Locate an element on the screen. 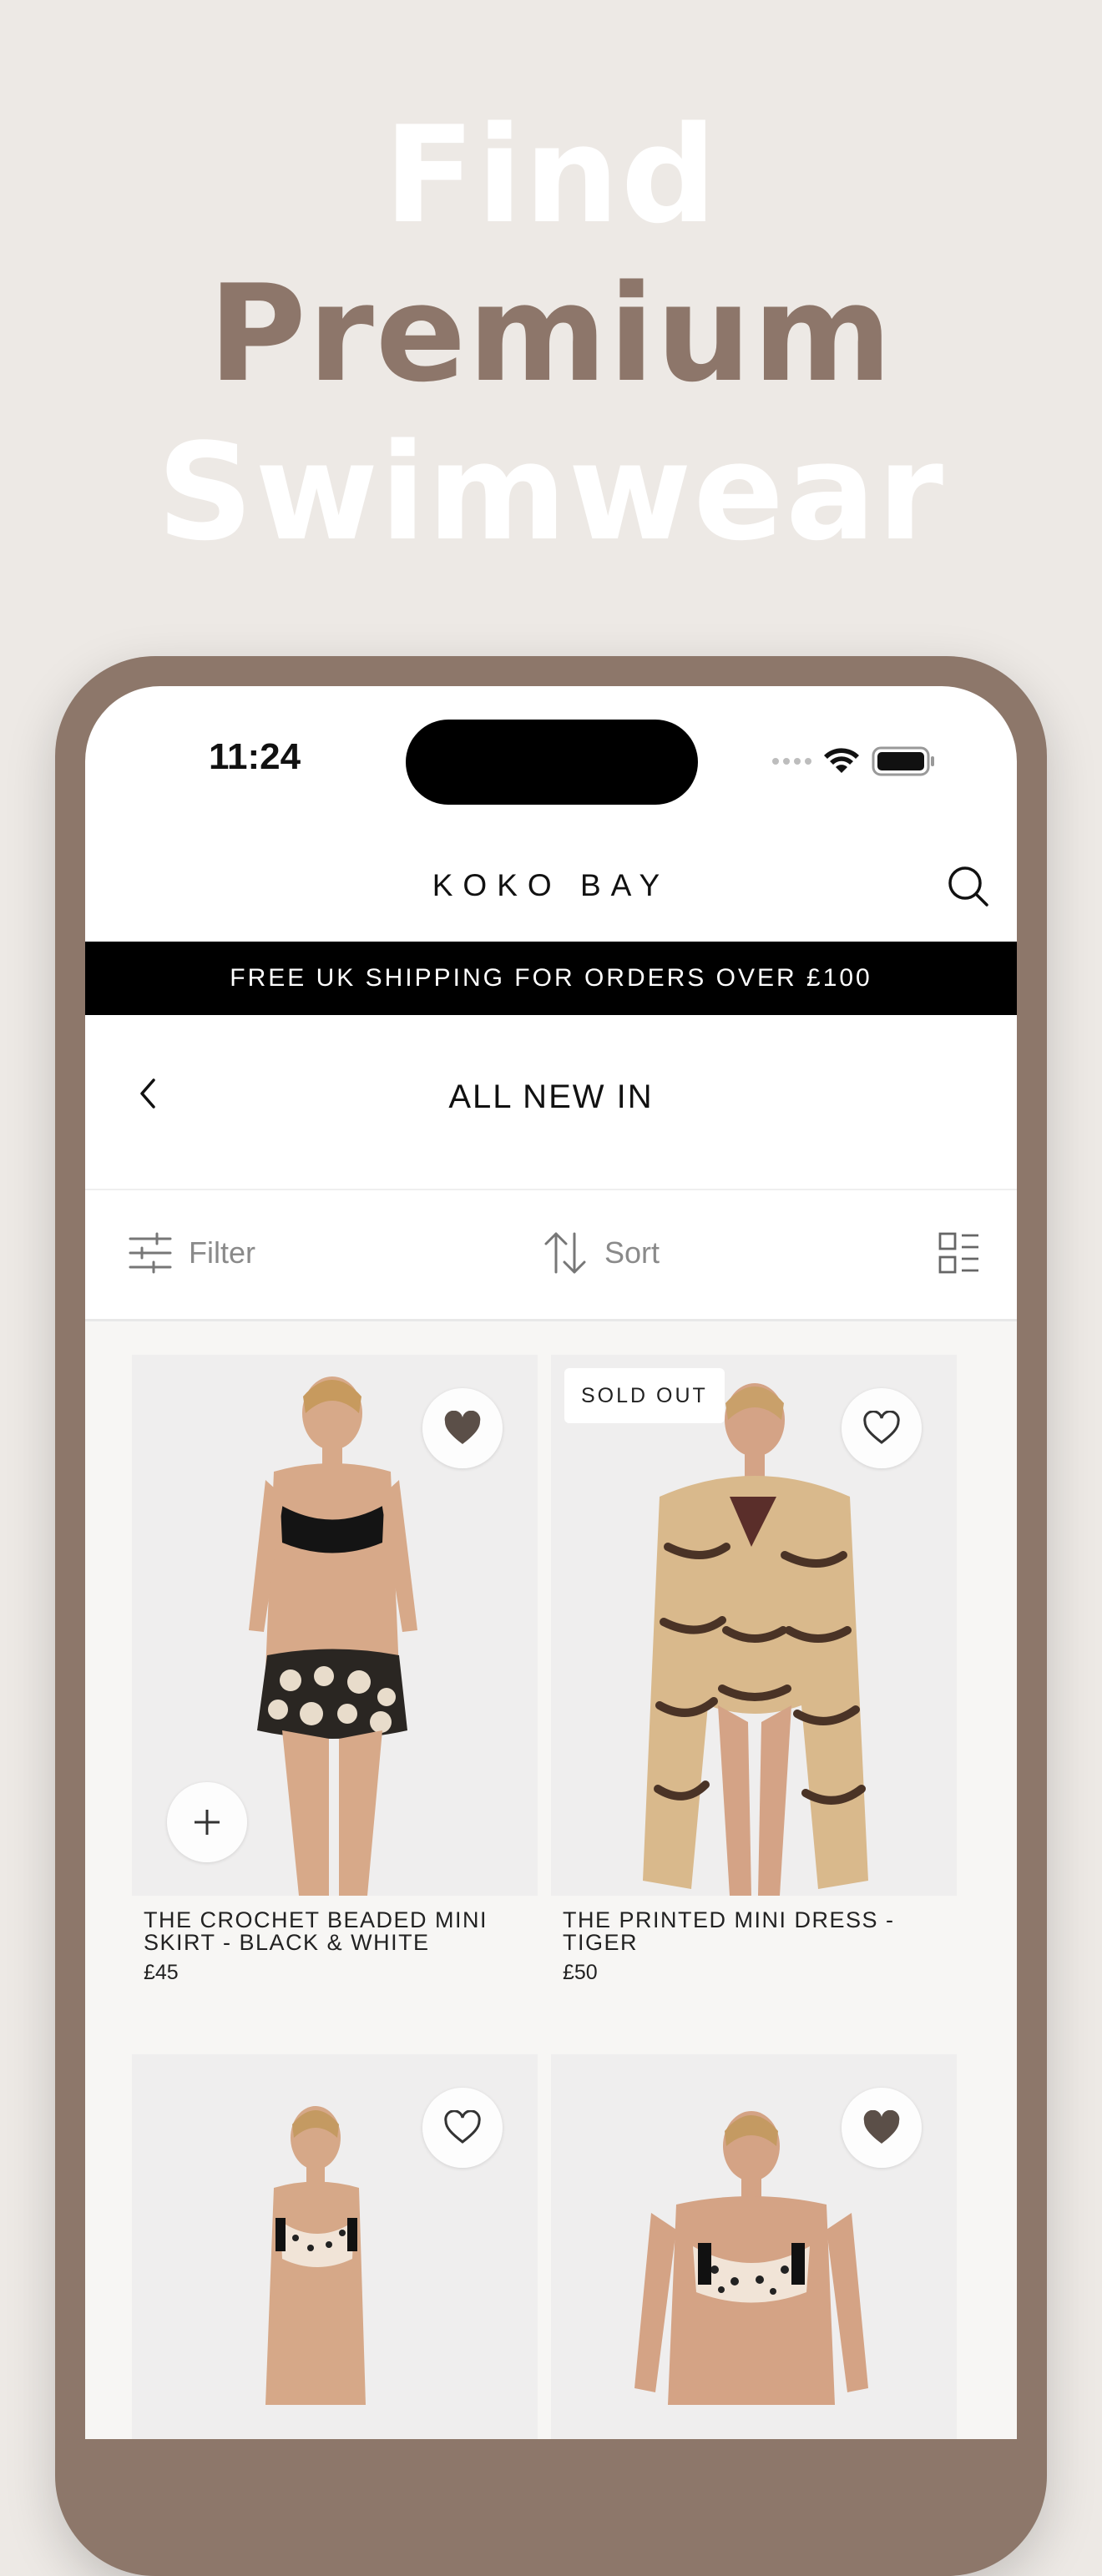 Image resolution: width=1102 pixels, height=2576 pixels. filter-button: Filter is located at coordinates (192, 1253).